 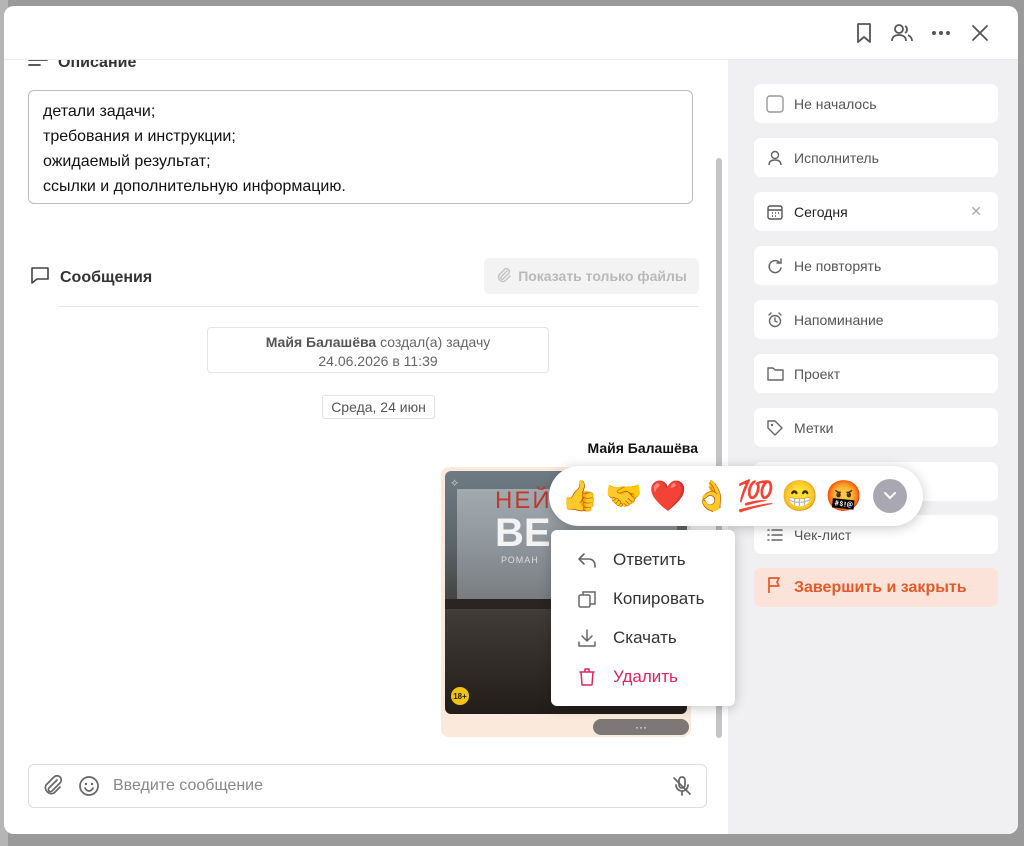 I want to click on repeat-label: Не повторять, so click(x=838, y=265).